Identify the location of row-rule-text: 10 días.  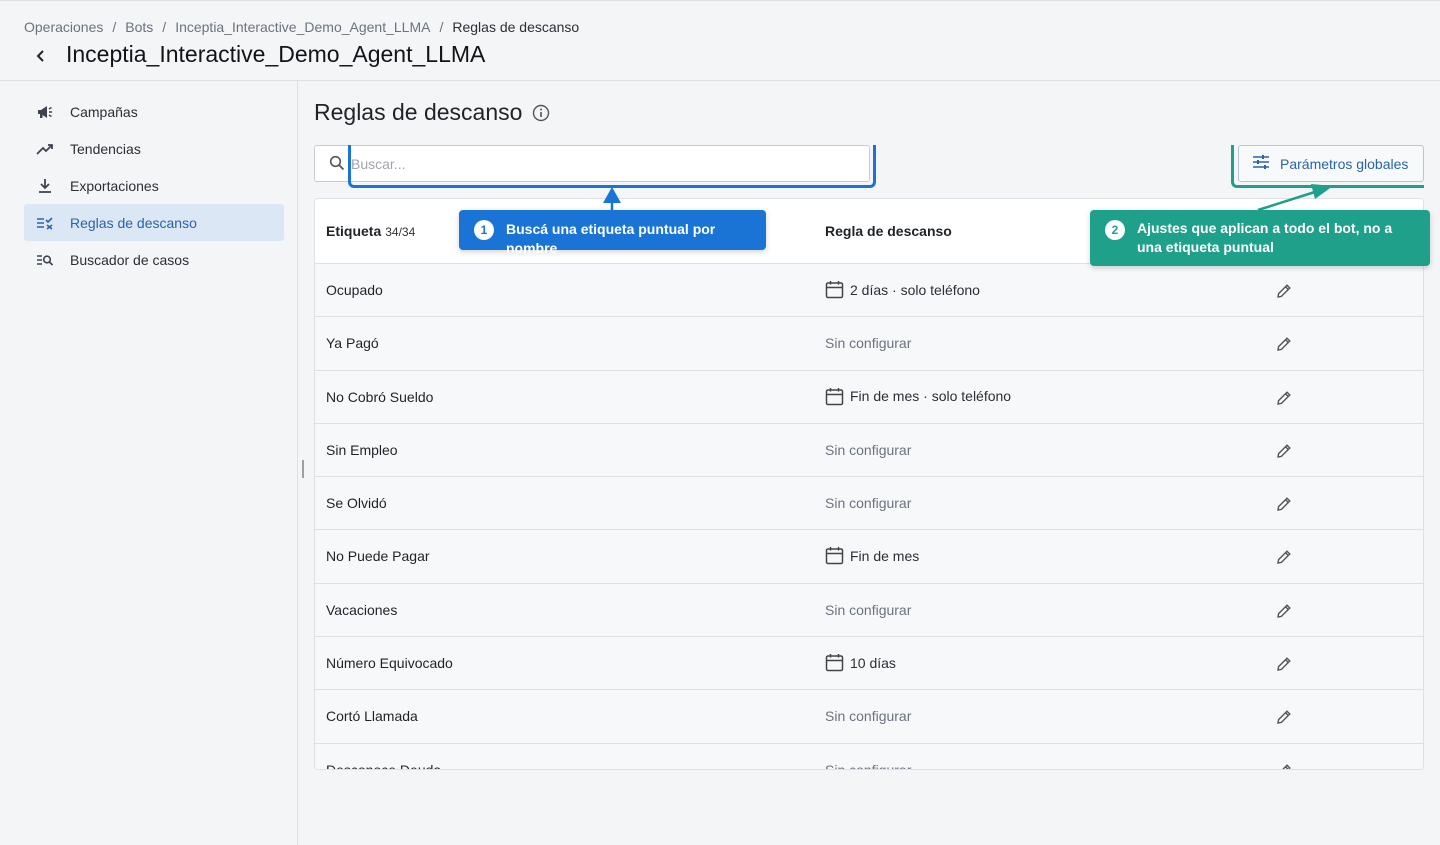
(873, 662).